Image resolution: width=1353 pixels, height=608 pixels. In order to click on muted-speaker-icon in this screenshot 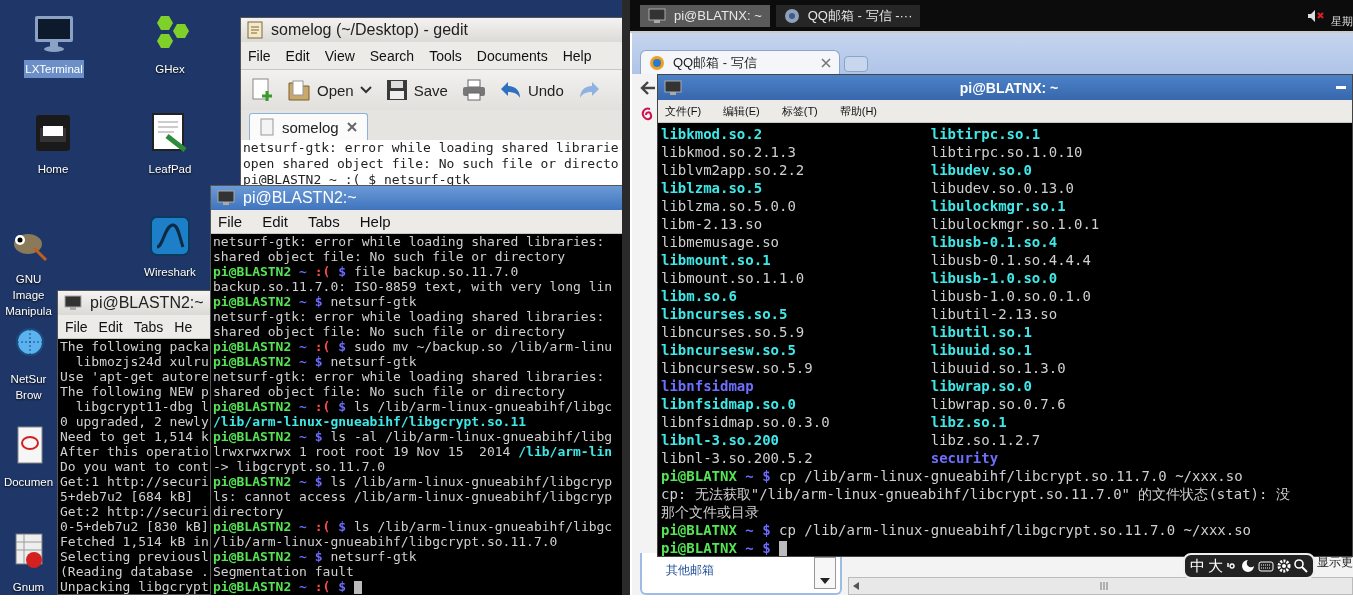, I will do `click(1316, 15)`.